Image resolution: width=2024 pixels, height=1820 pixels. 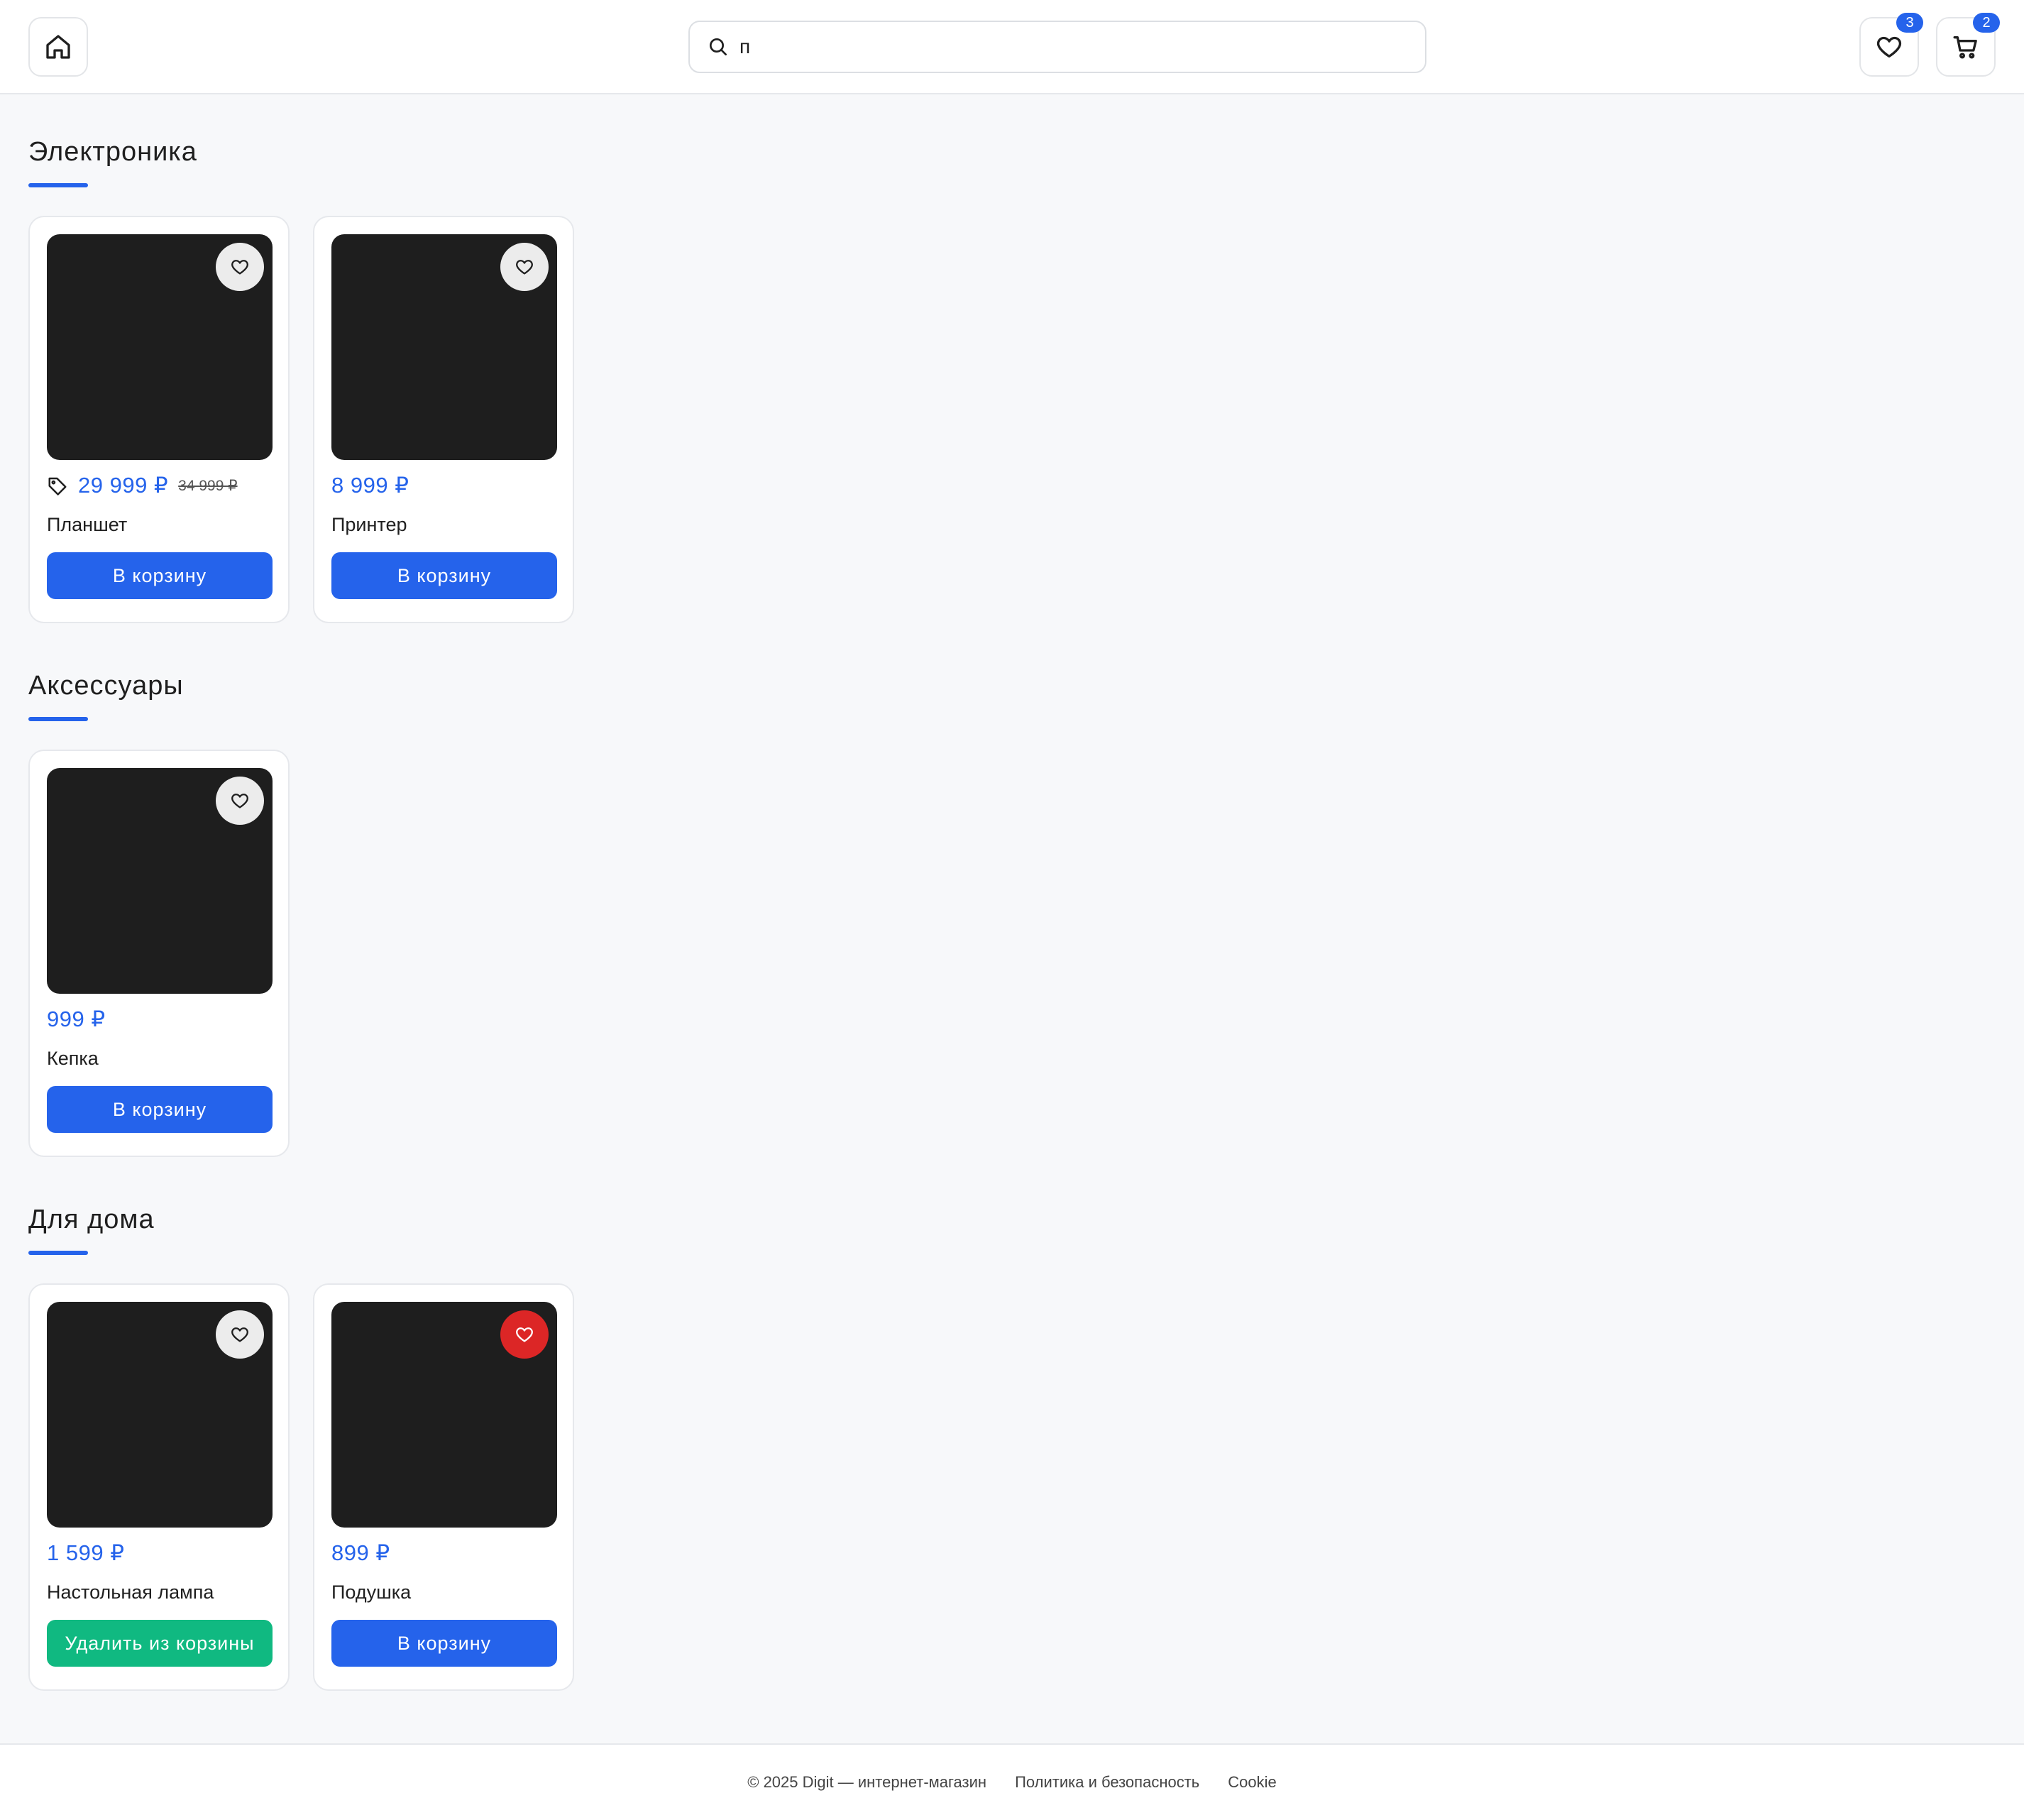 What do you see at coordinates (208, 485) in the screenshot?
I see `product-old-price: 34 999 ₽` at bounding box center [208, 485].